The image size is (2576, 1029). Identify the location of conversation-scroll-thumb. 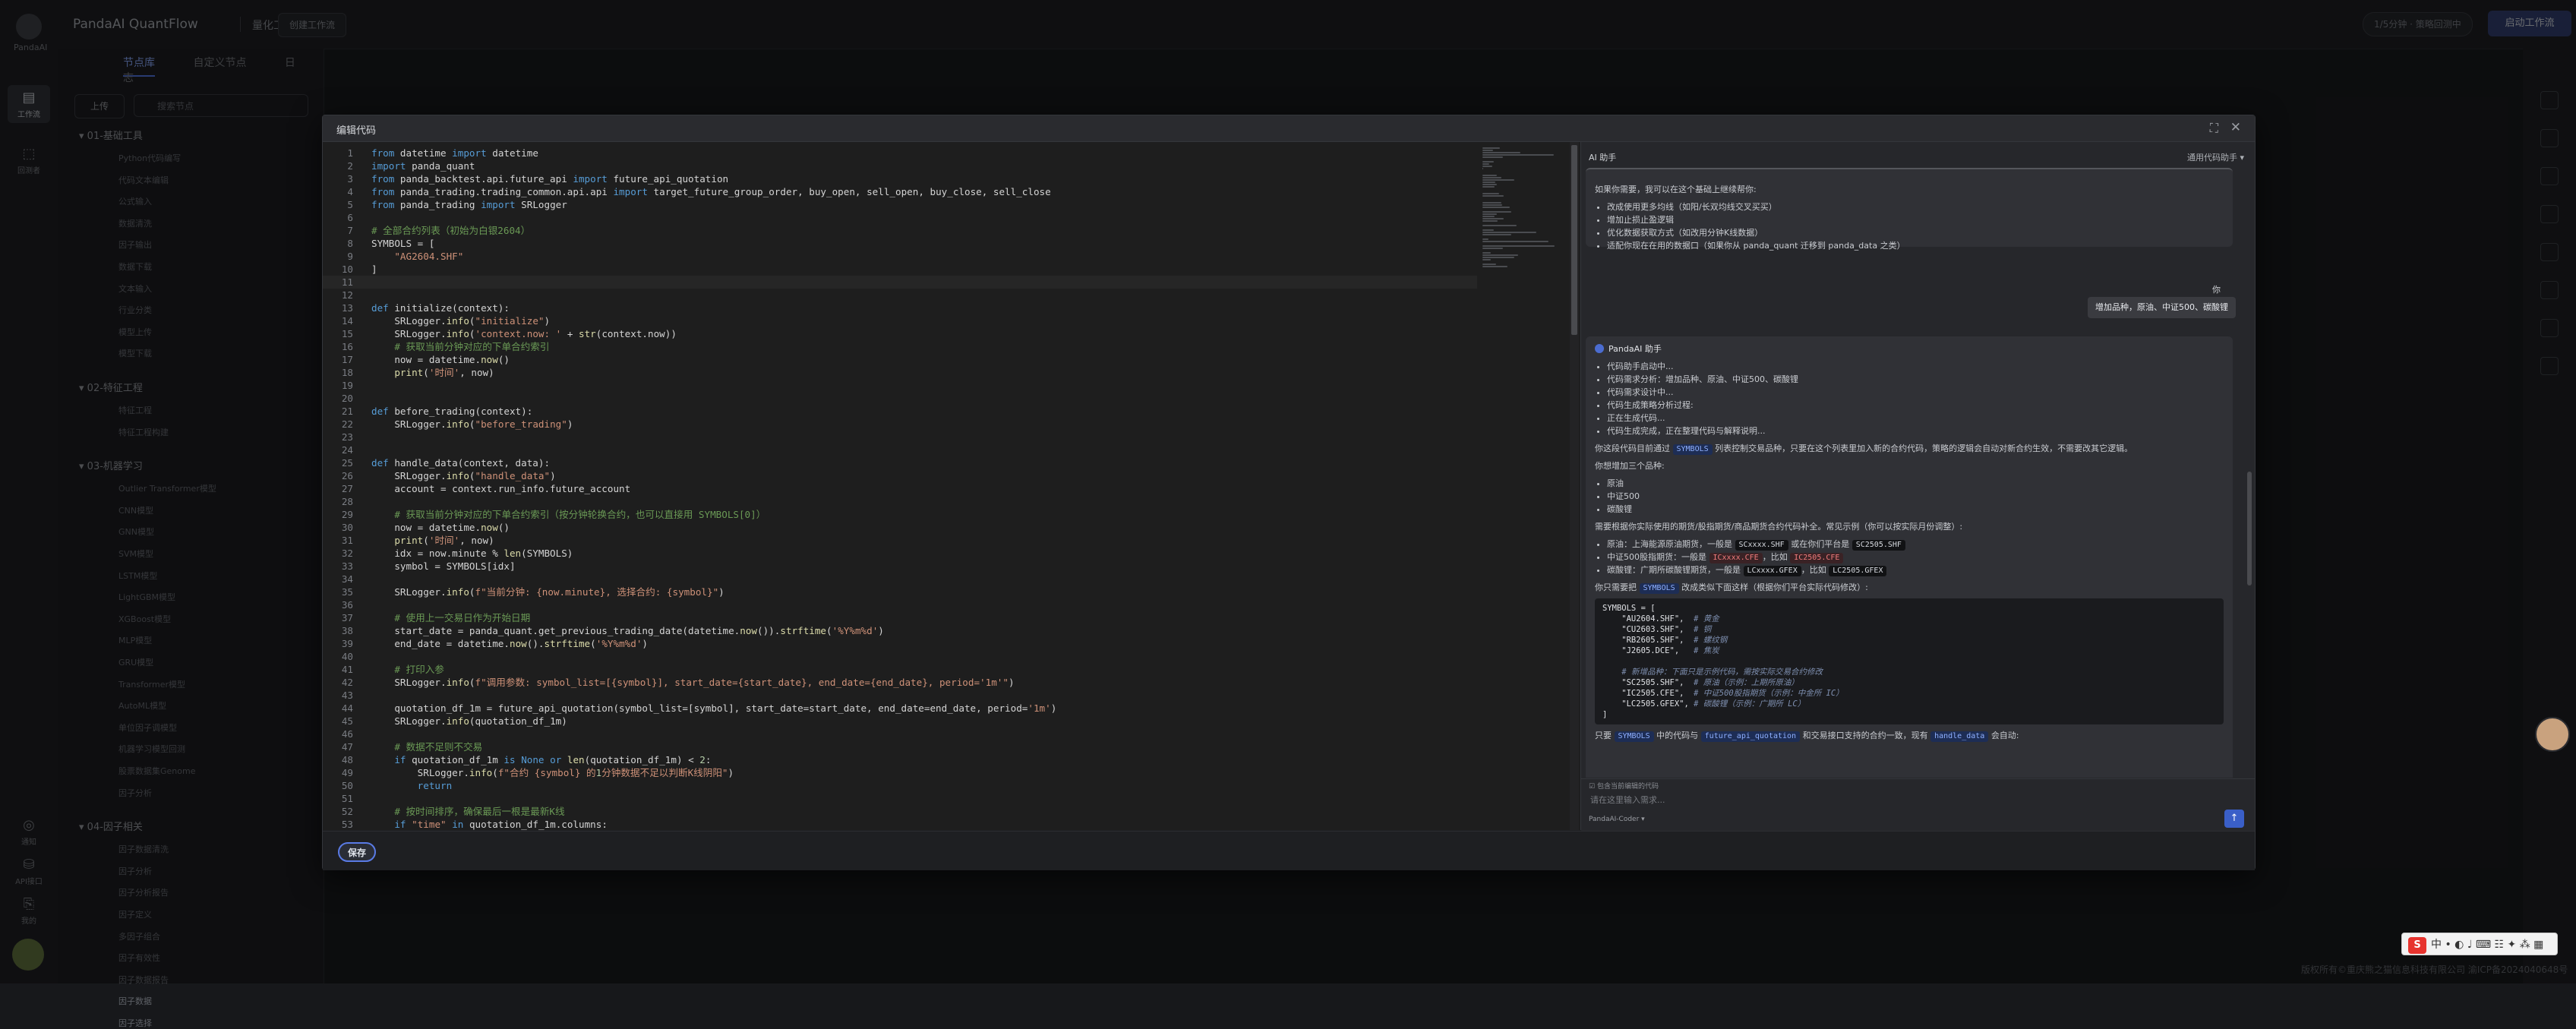
(2249, 529).